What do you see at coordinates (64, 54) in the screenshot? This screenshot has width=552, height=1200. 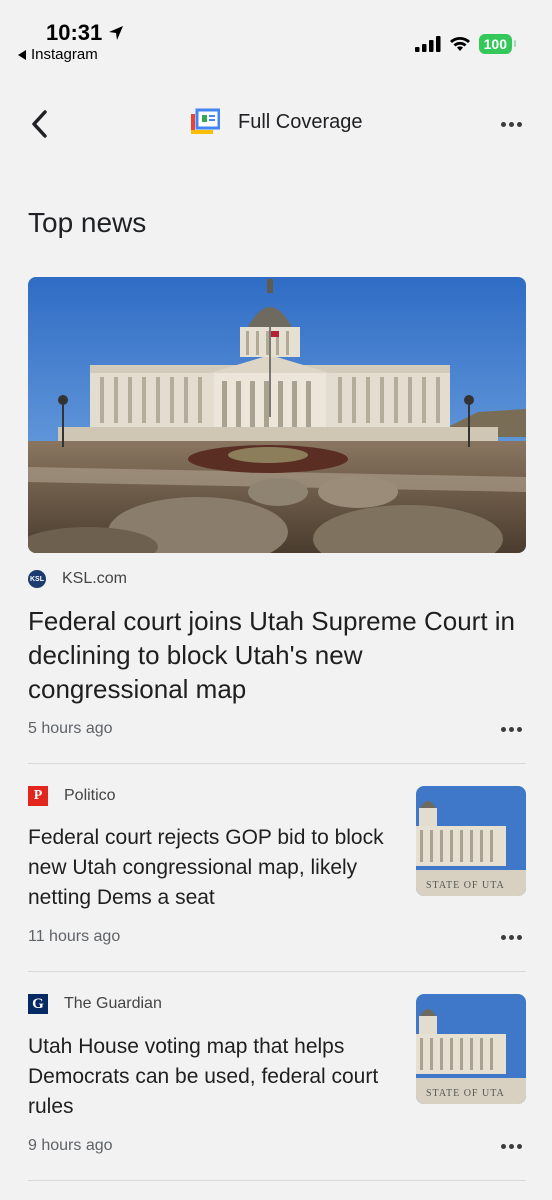 I see `back-app-label: Instagram` at bounding box center [64, 54].